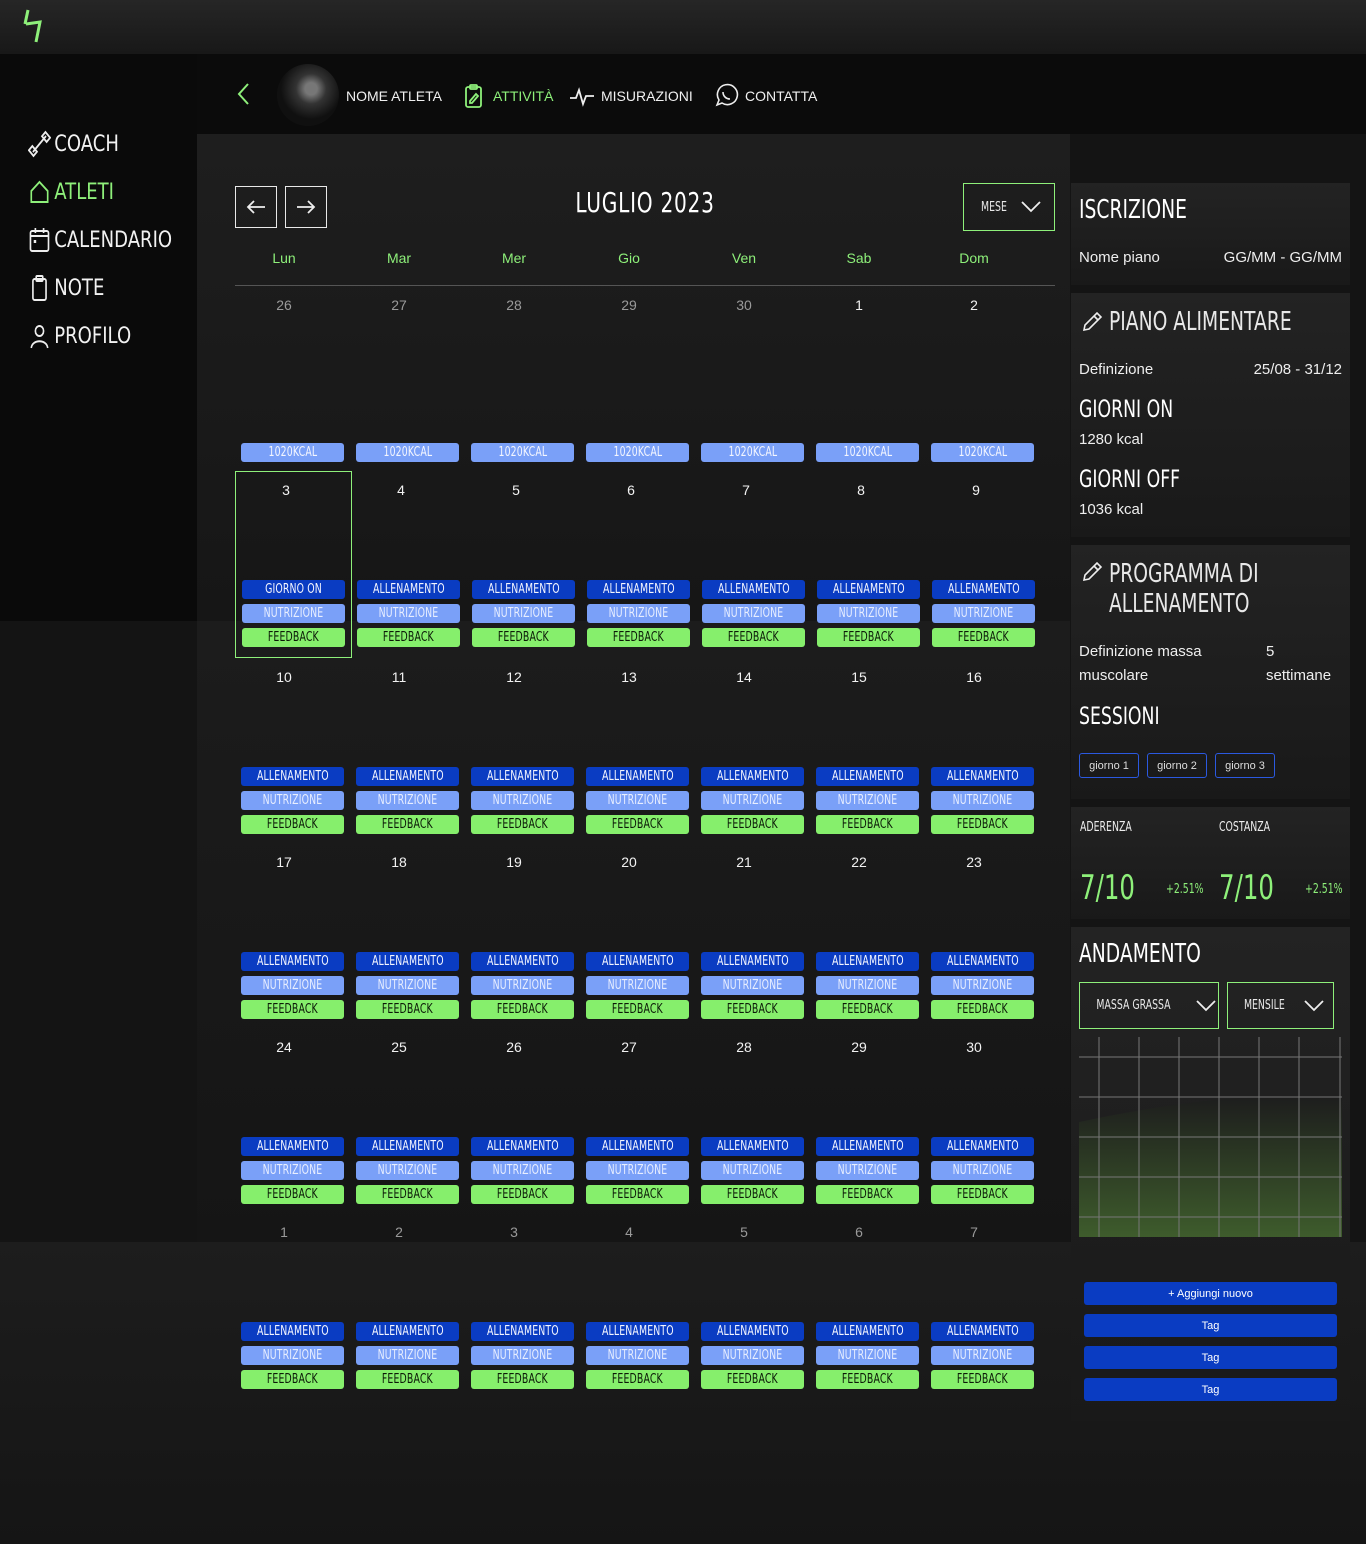 The image size is (1366, 1544). I want to click on back-chevron-icon, so click(244, 94).